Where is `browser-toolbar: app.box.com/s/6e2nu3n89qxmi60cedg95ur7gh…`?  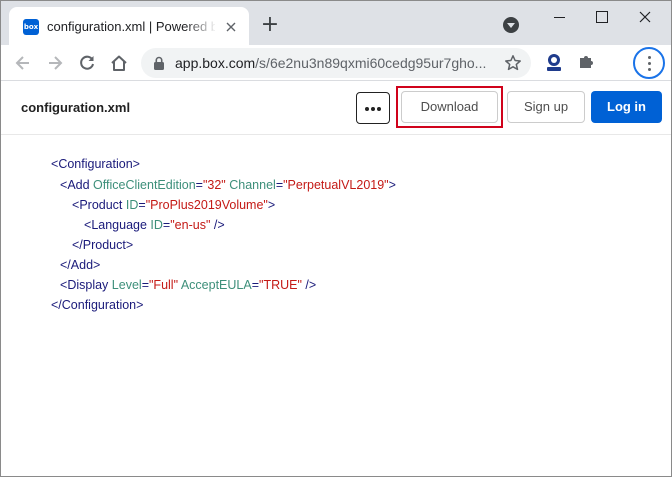
browser-toolbar: app.box.com/s/6e2nu3n89qxmi60cedg95ur7gh… is located at coordinates (336, 63).